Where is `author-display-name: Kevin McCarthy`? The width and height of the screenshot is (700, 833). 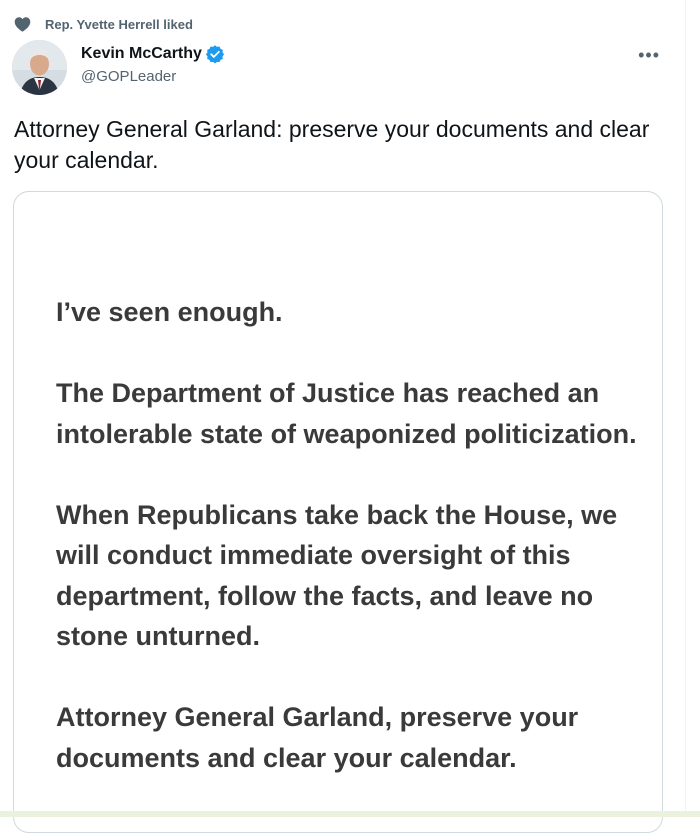
author-display-name: Kevin McCarthy is located at coordinates (141, 54).